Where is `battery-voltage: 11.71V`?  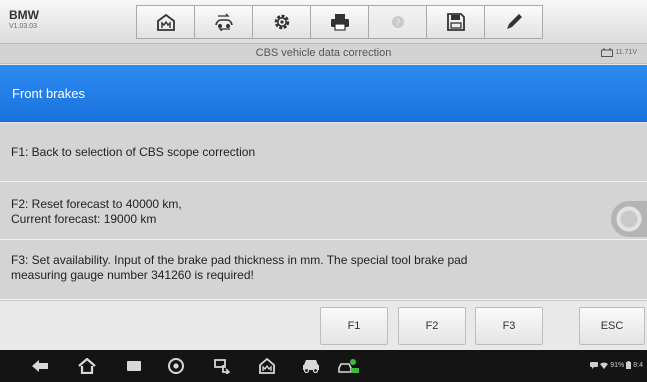 battery-voltage: 11.71V is located at coordinates (626, 52).